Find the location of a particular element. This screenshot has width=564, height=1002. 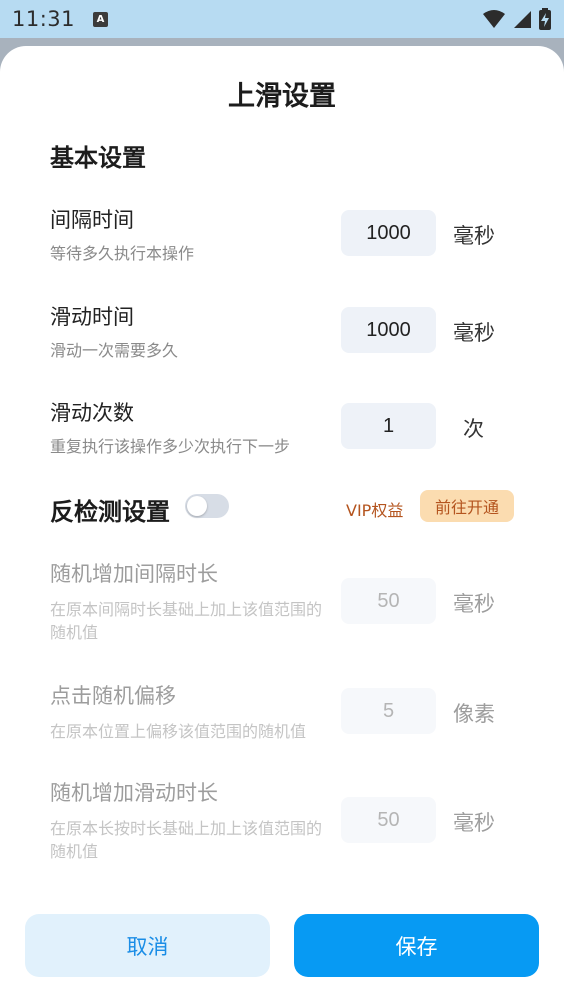

swipe-time-input: 1000 is located at coordinates (388, 330).